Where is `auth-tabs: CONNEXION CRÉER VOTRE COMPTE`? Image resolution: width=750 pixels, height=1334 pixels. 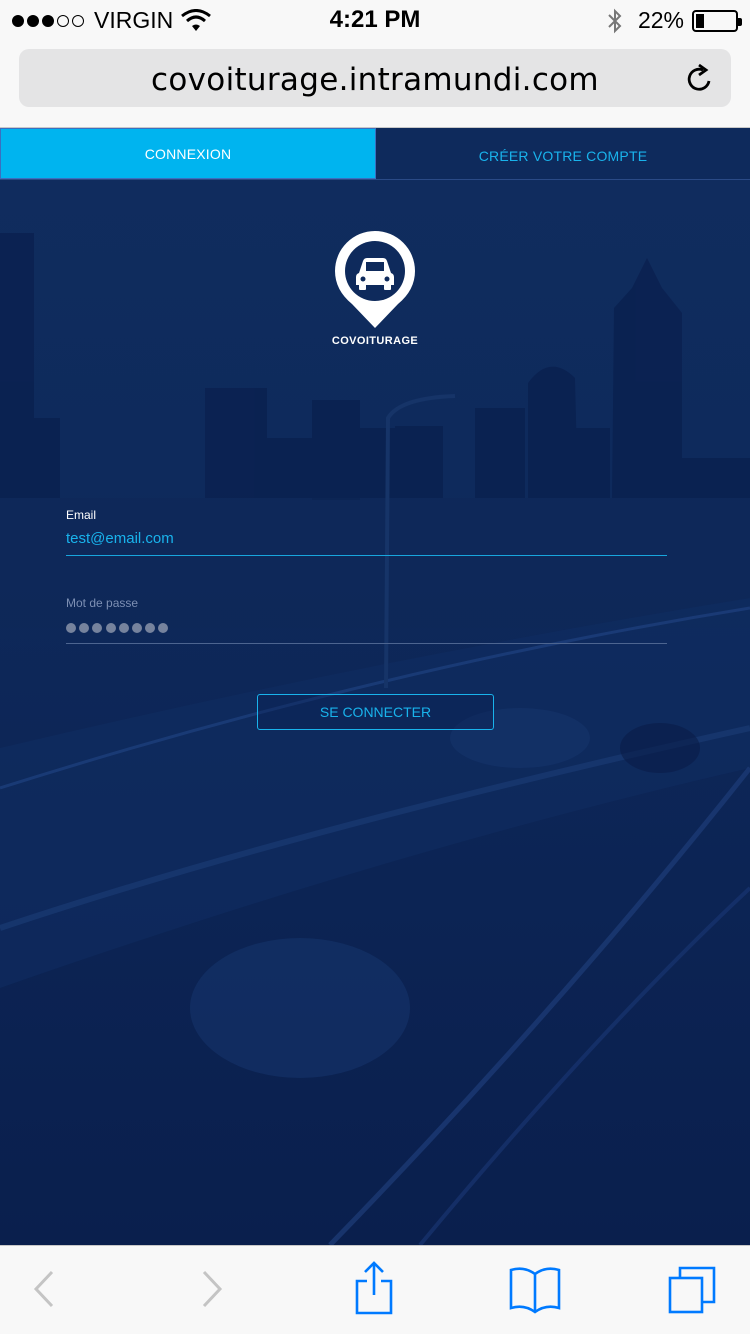 auth-tabs: CONNEXION CRÉER VOTRE COMPTE is located at coordinates (375, 154).